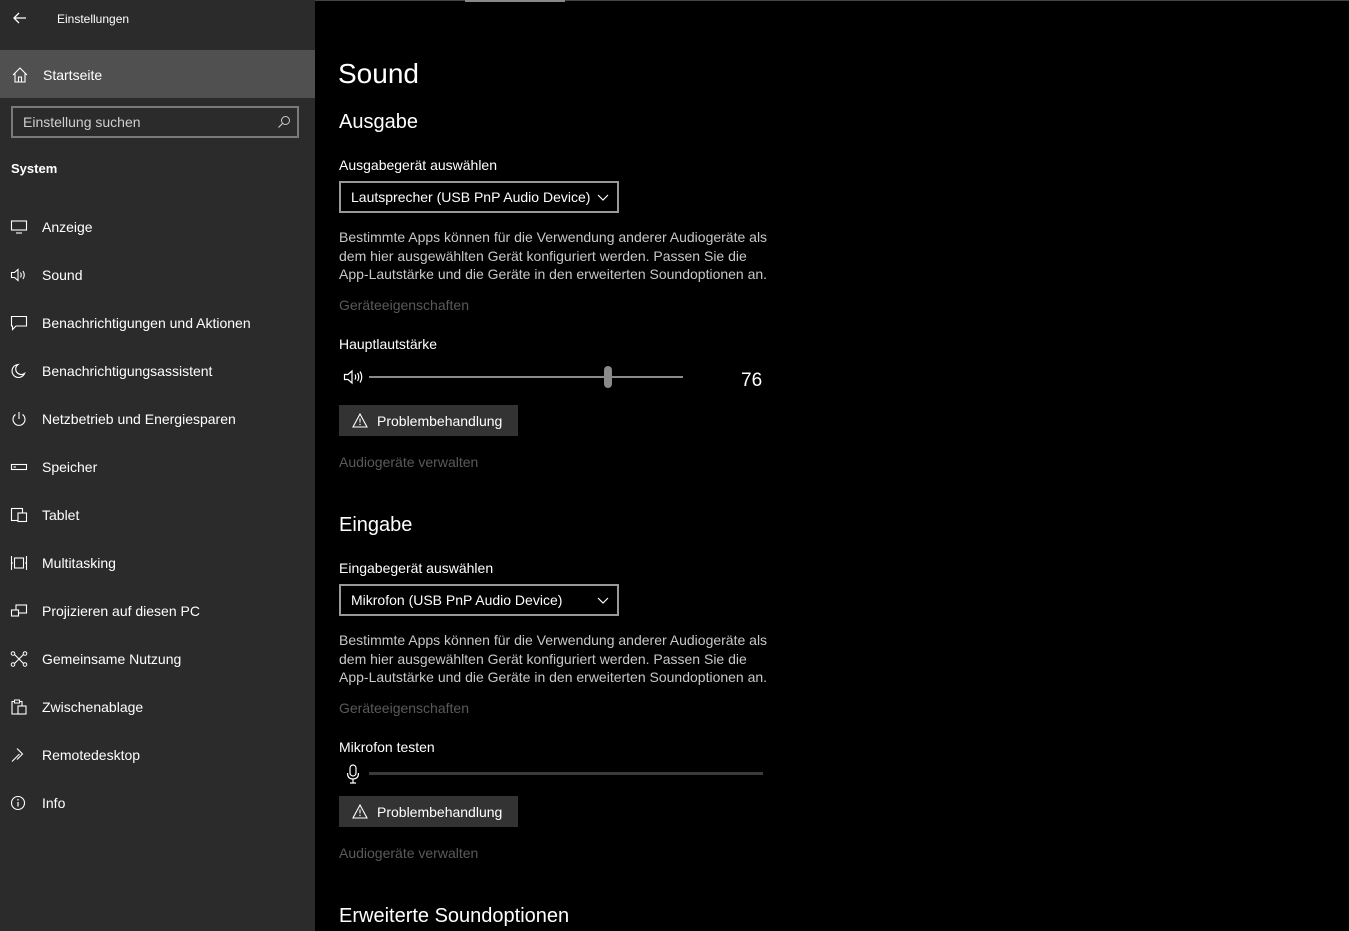 The image size is (1349, 931). Describe the element at coordinates (143, 122) in the screenshot. I see `search-input` at that location.